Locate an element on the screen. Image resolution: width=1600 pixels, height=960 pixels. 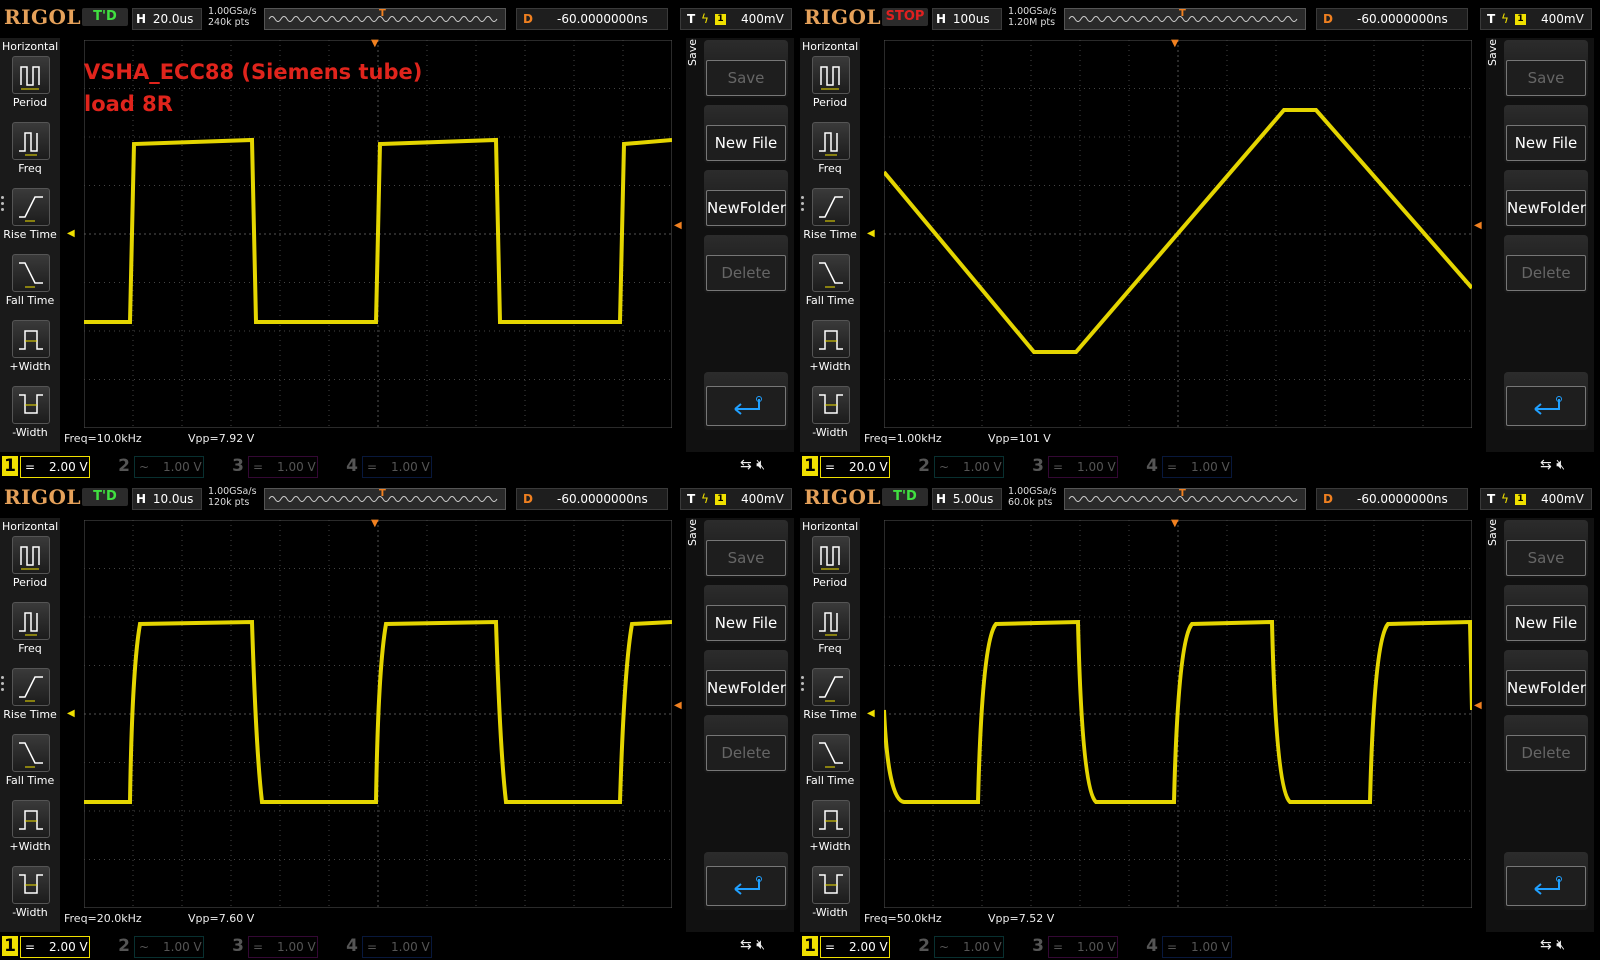
edge-trigger-icon: ϟ is located at coordinates (705, 499).